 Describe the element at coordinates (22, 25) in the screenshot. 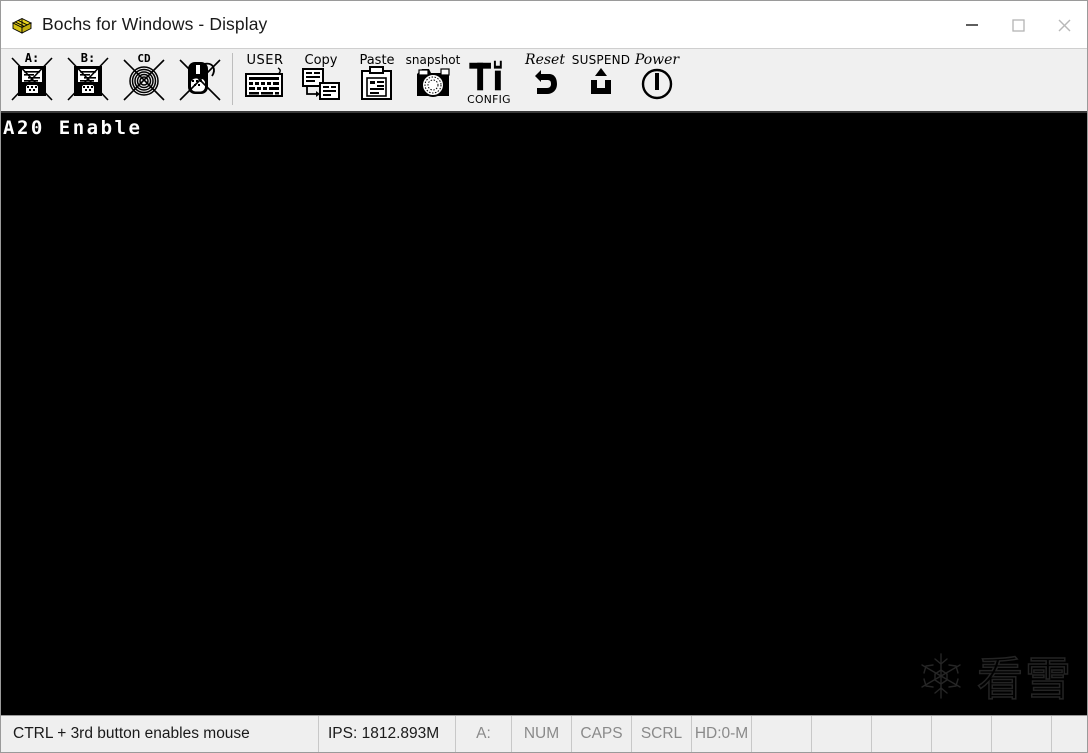

I see `bochs-box-icon` at that location.